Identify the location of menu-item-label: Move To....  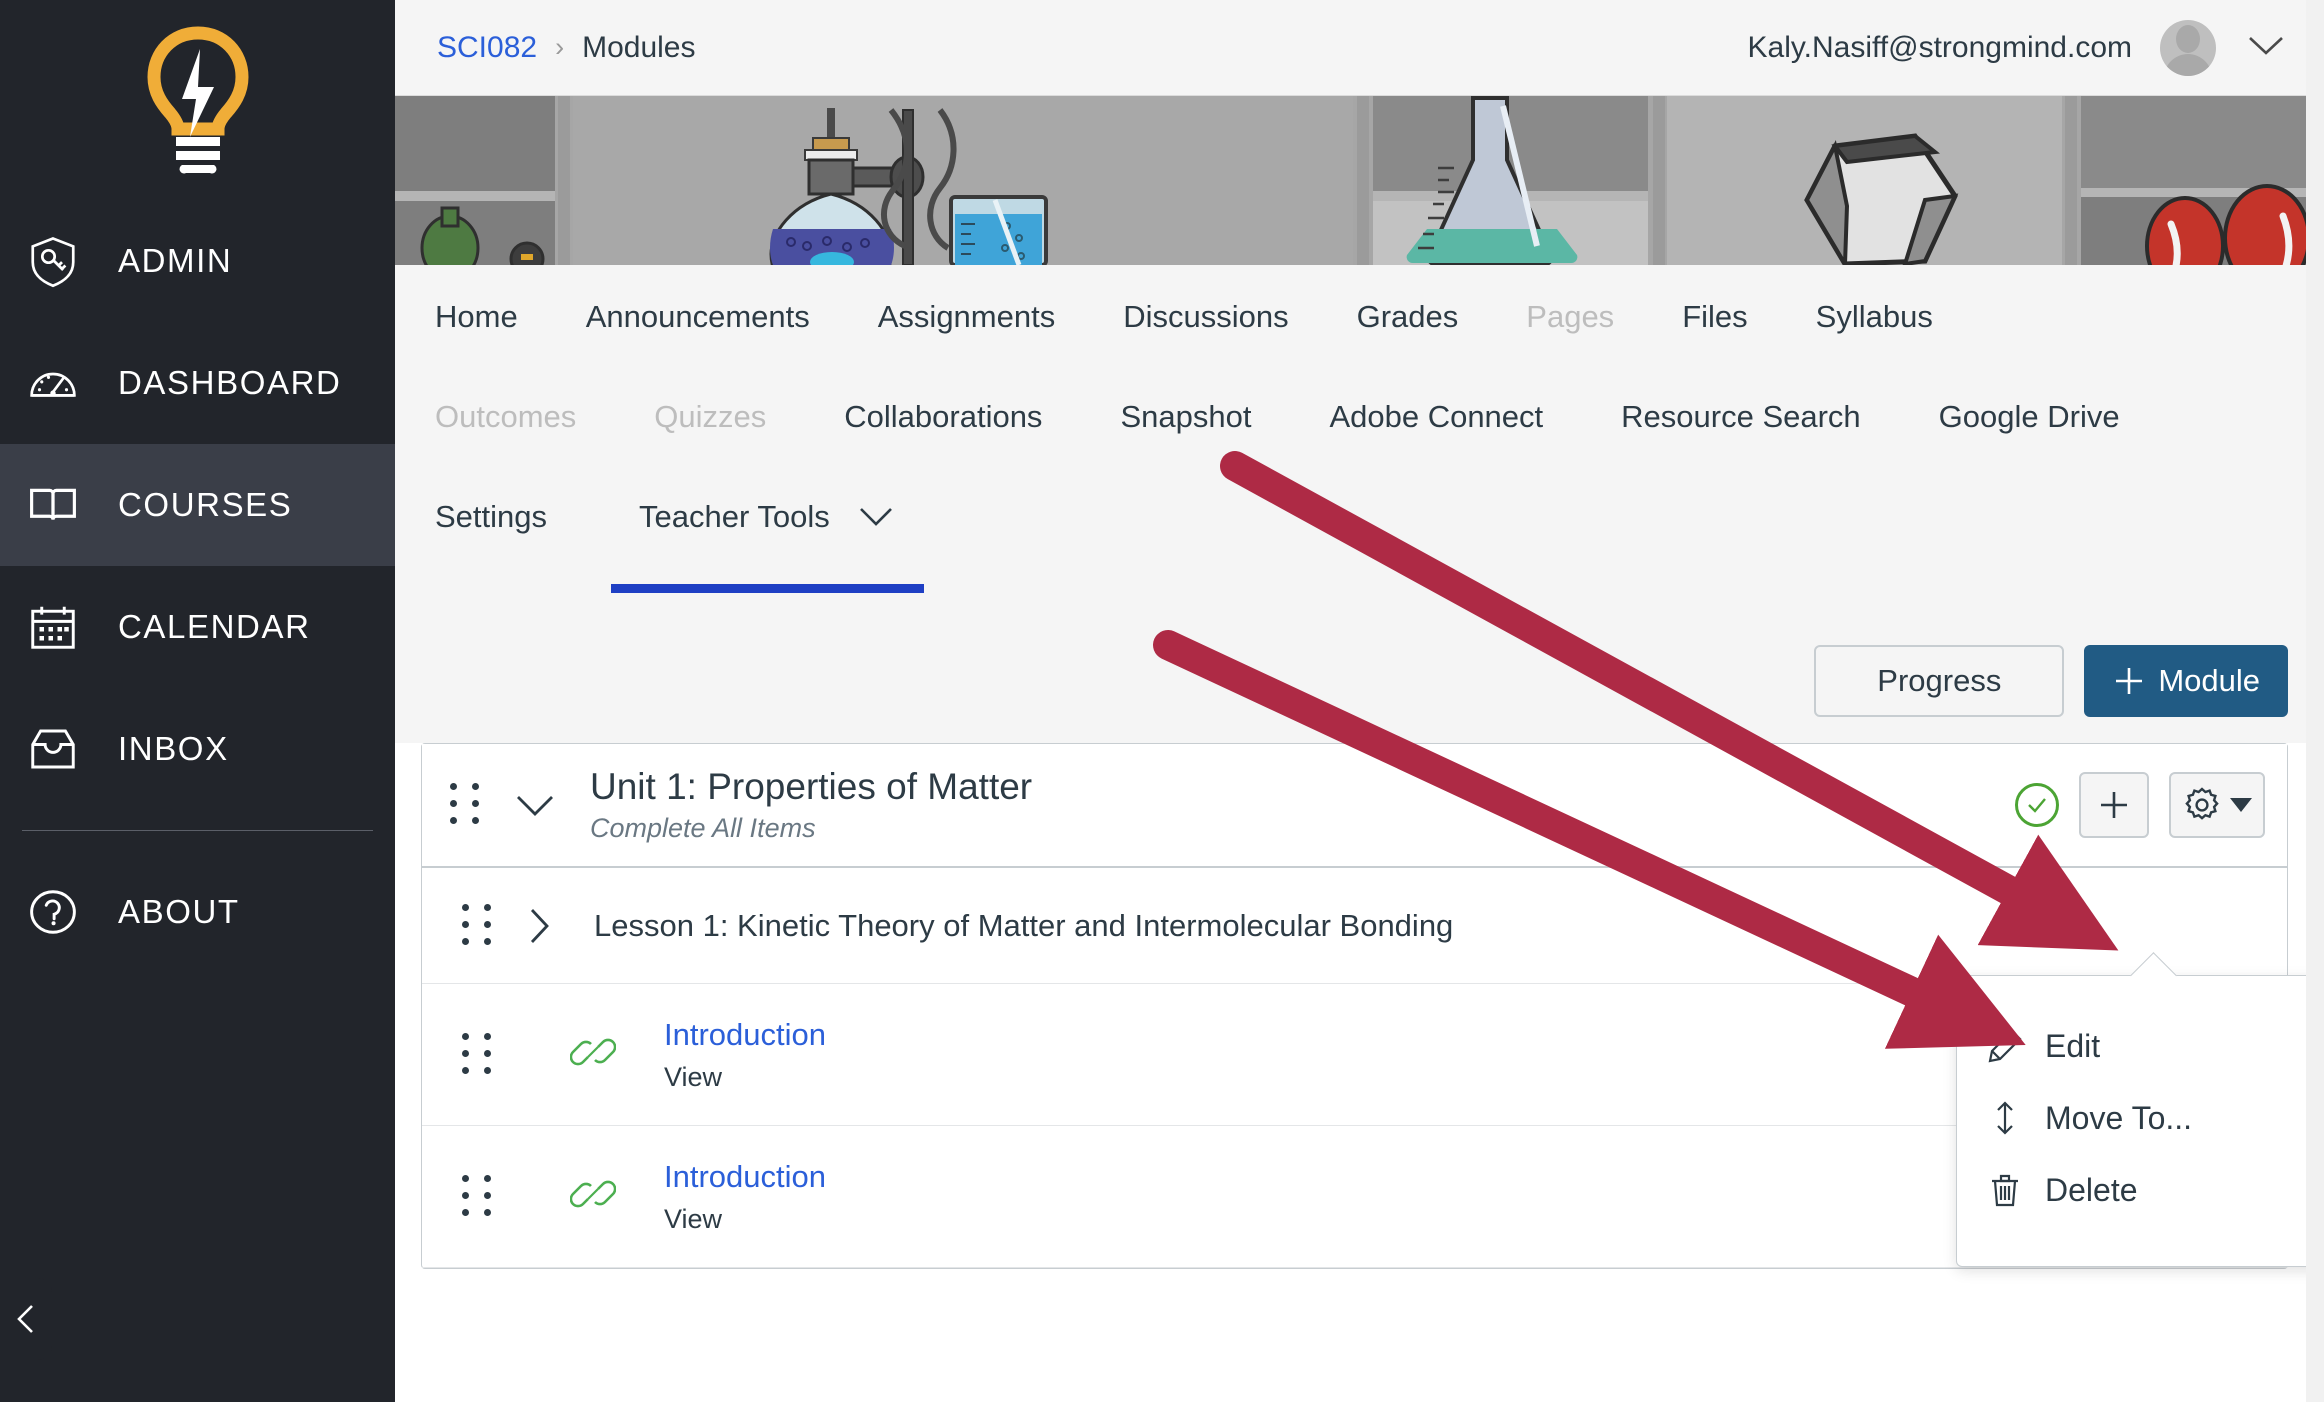
(2119, 1117).